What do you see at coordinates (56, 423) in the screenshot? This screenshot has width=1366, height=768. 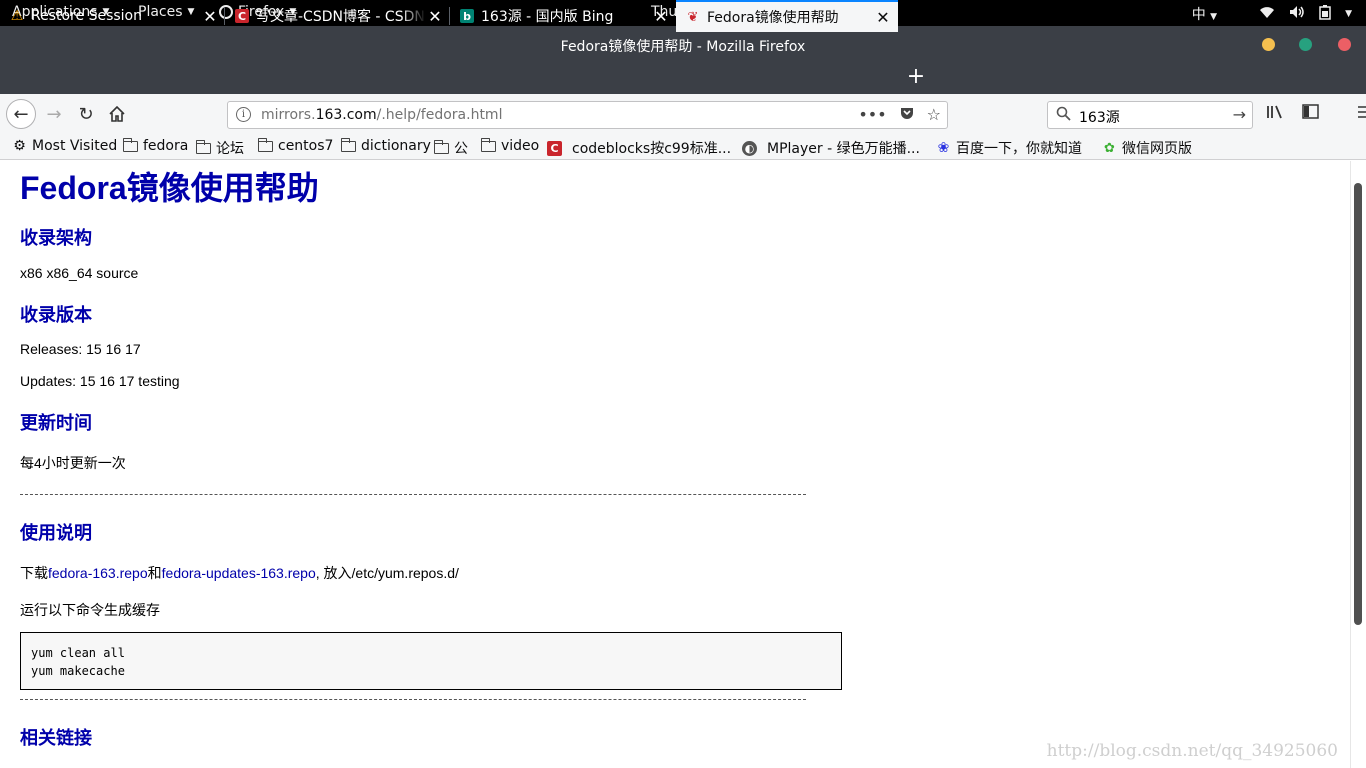 I see `heading-update-time: 更新时间` at bounding box center [56, 423].